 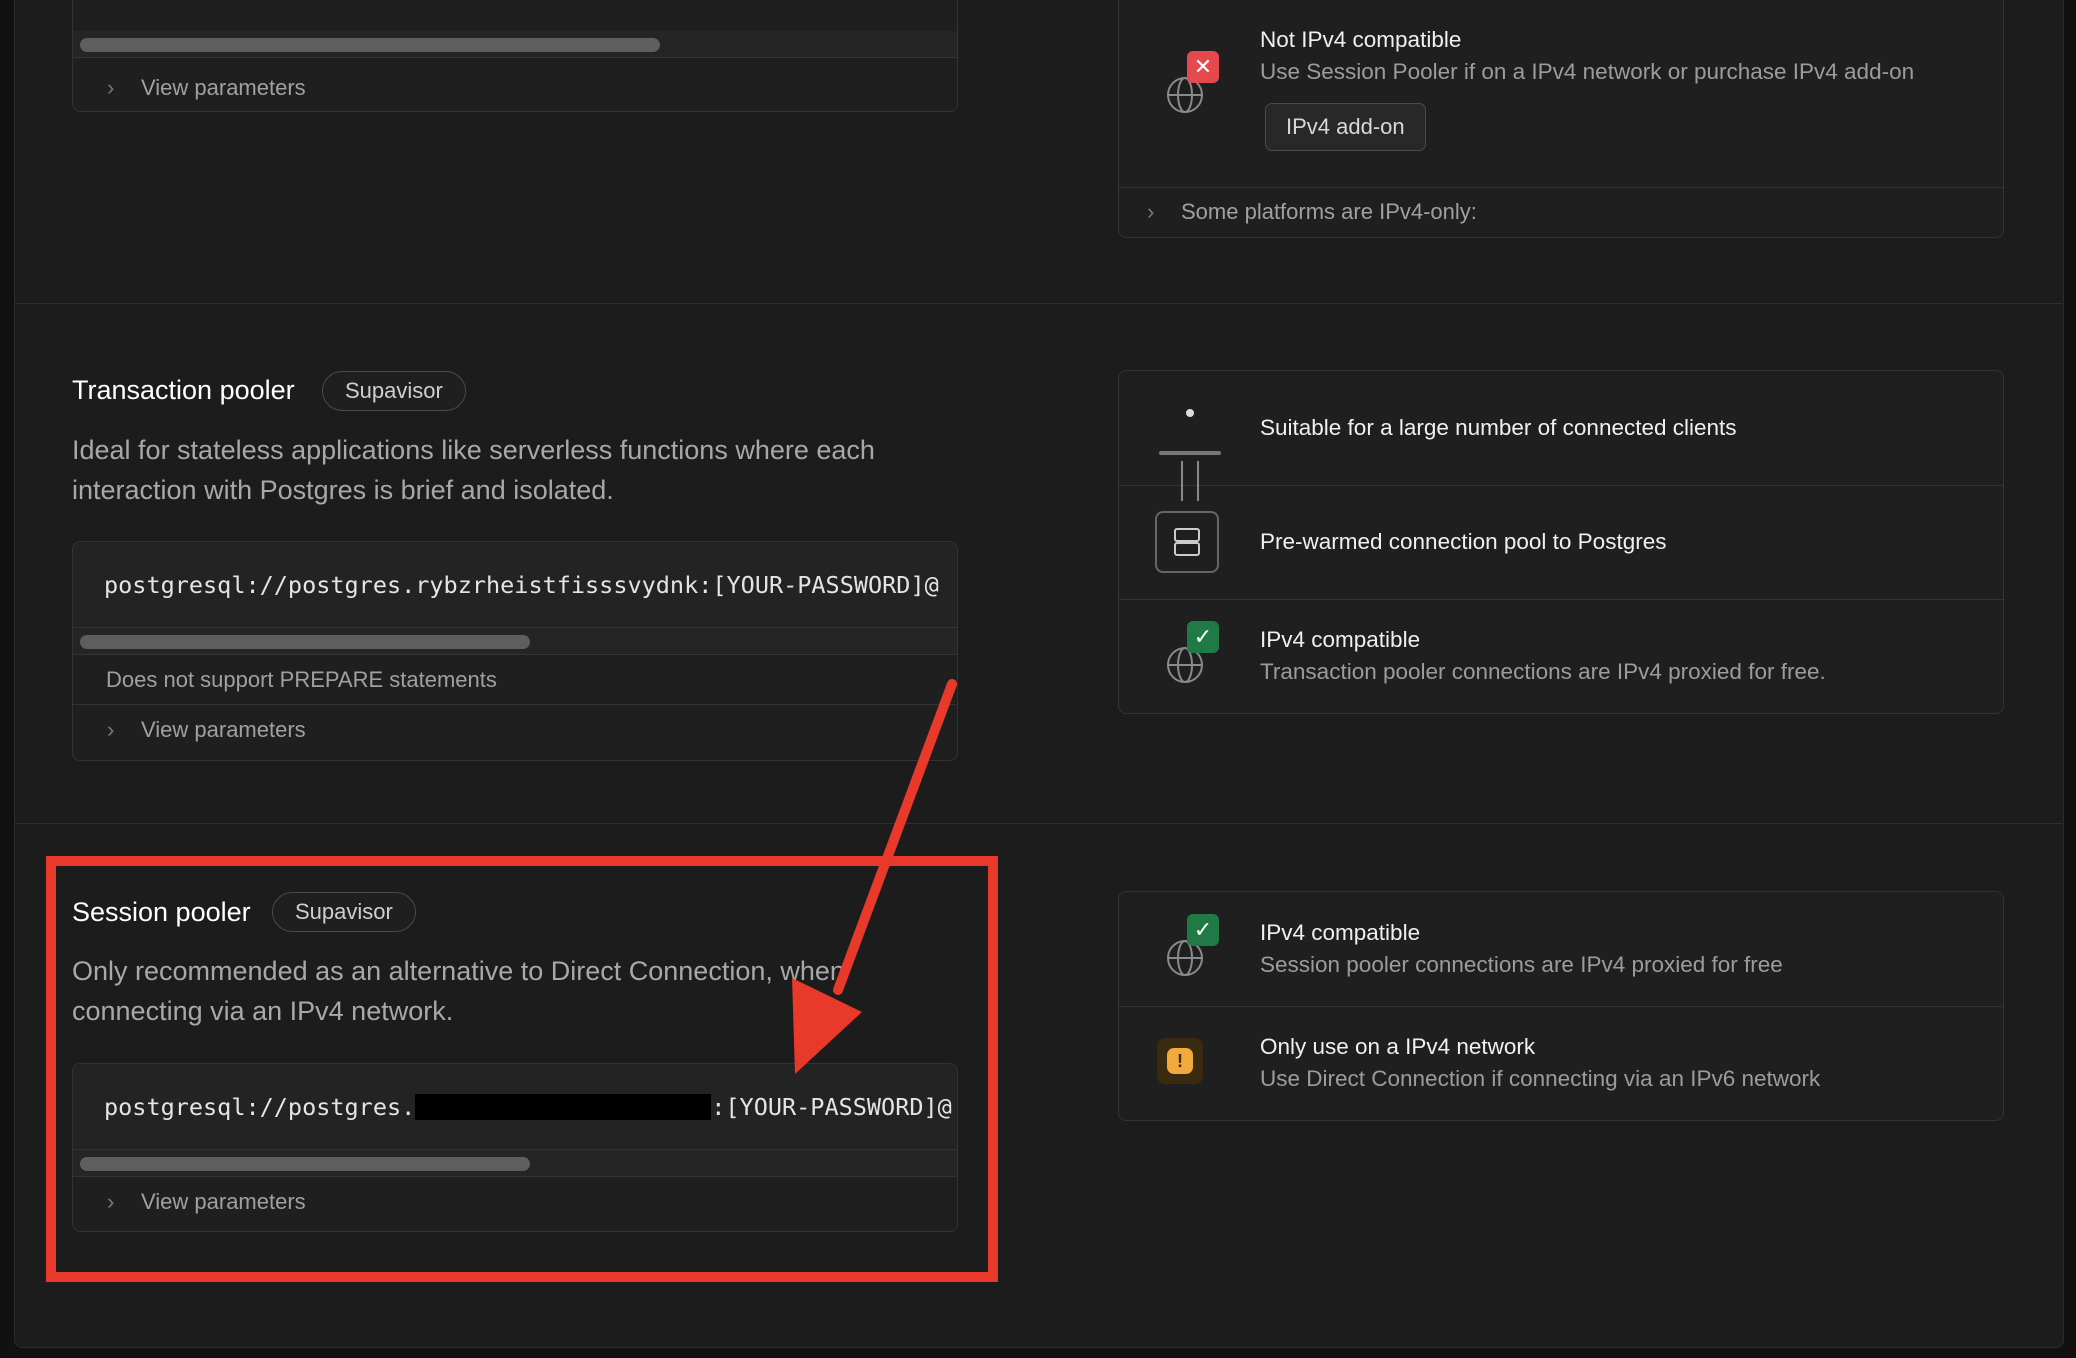 I want to click on annotation-arrow, so click(x=874, y=876).